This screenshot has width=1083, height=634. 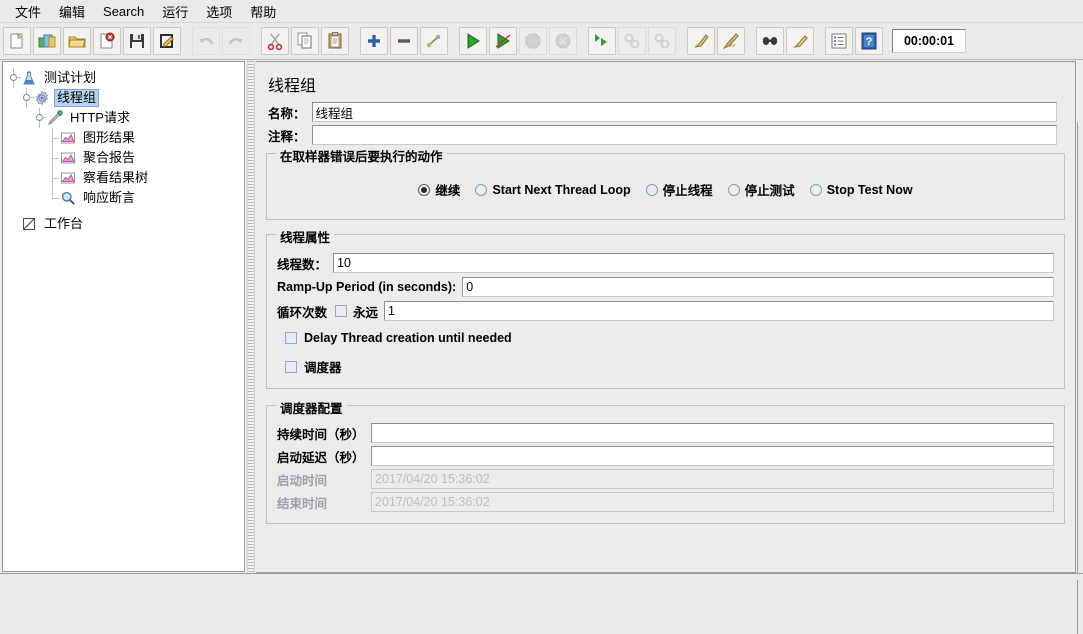 What do you see at coordinates (52, 158) in the screenshot?
I see `tree-elbow` at bounding box center [52, 158].